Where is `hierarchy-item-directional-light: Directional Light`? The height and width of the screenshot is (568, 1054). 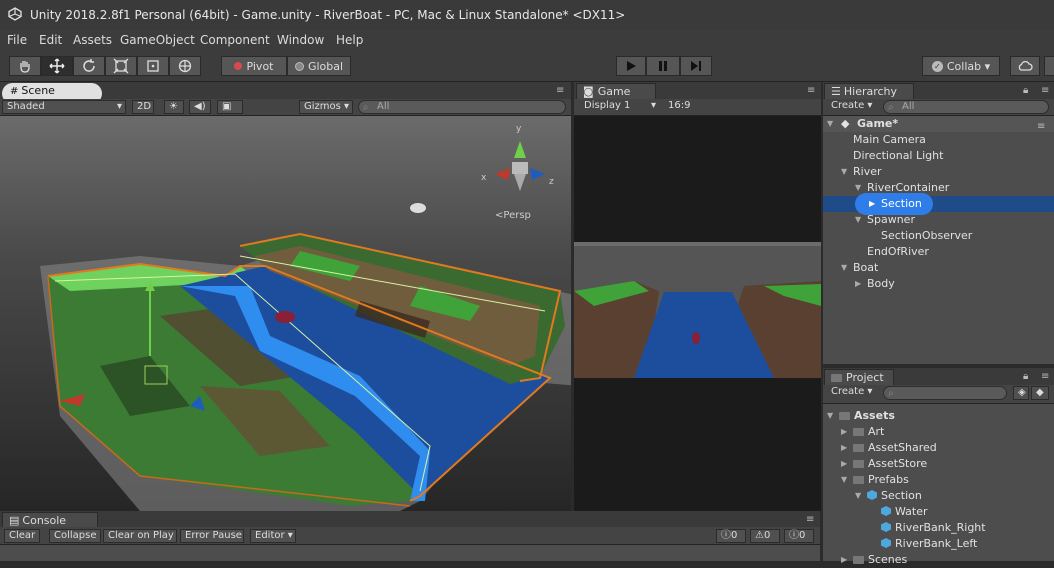 hierarchy-item-directional-light: Directional Light is located at coordinates (938, 156).